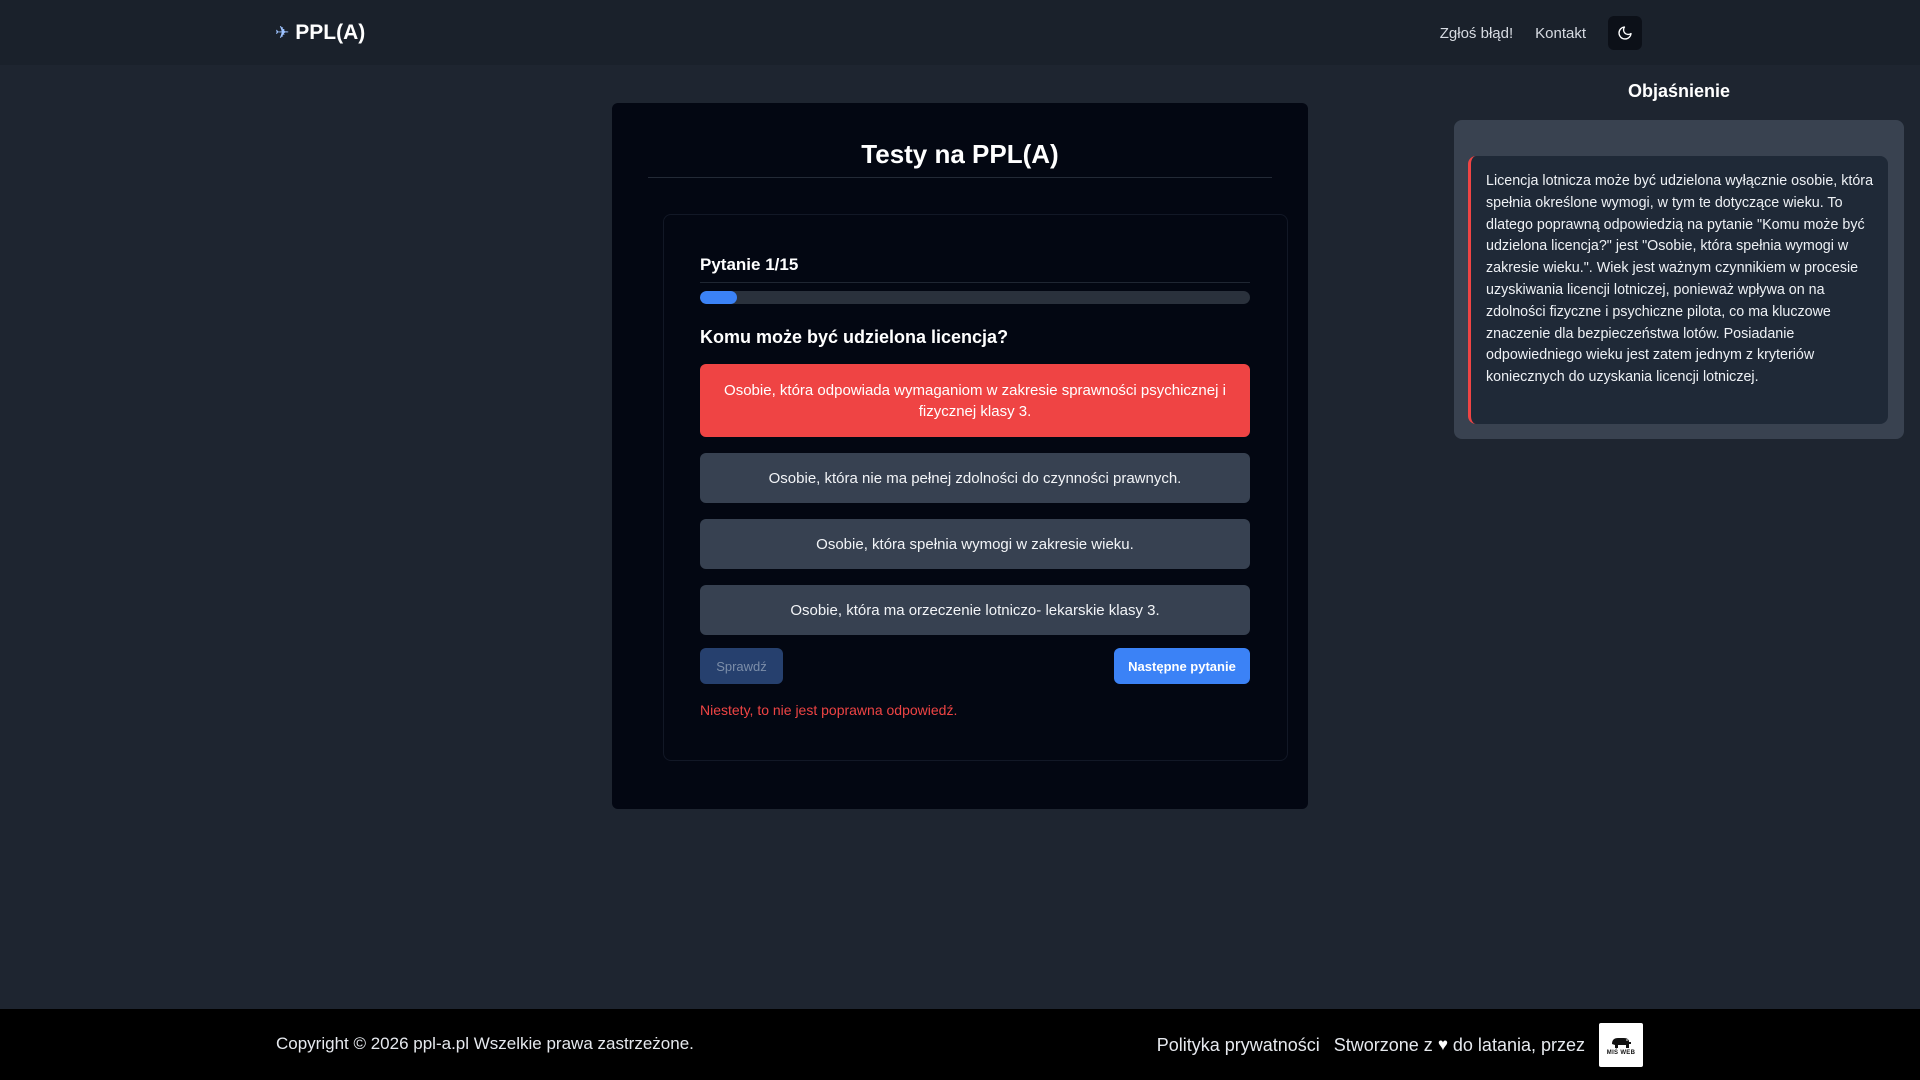 This screenshot has width=1920, height=1080. What do you see at coordinates (718, 297) in the screenshot?
I see `progress-fill` at bounding box center [718, 297].